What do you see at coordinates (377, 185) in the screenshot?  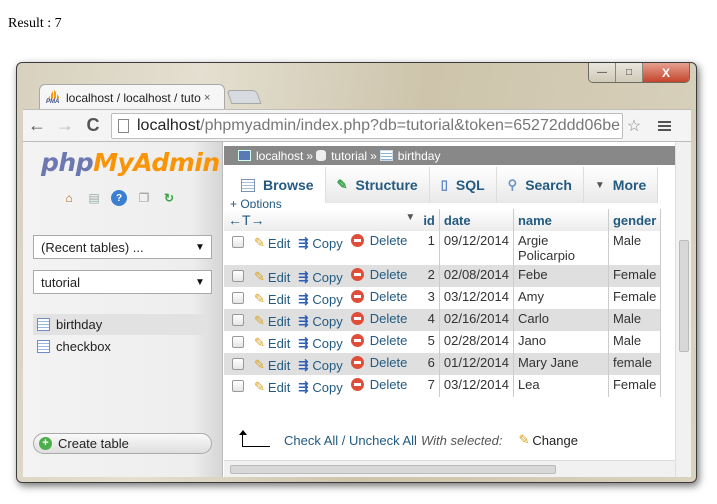 I see `tab-structure: ✎ Structure` at bounding box center [377, 185].